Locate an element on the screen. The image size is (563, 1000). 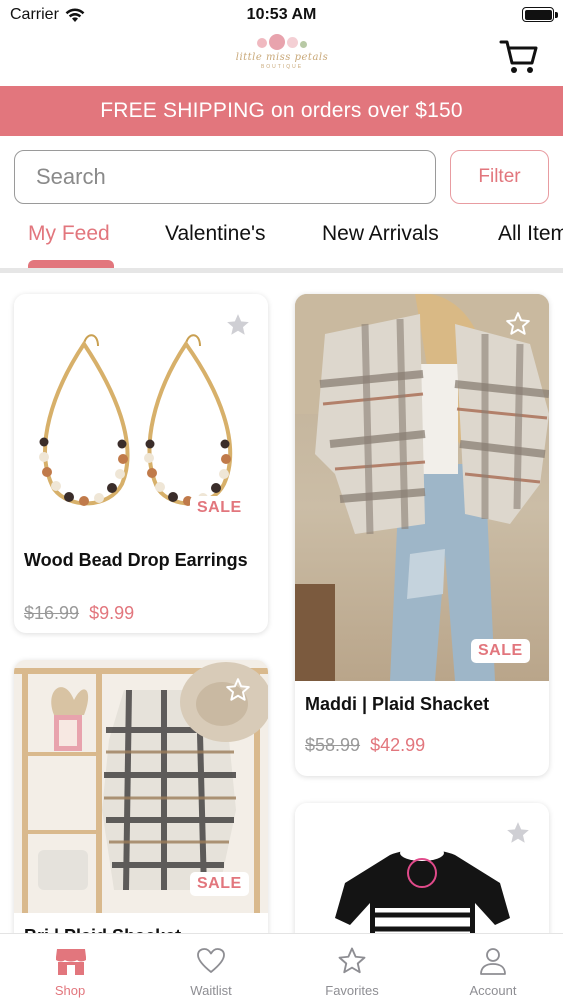
product-name: Wood Bead Drop Earrings is located at coordinates (136, 560).